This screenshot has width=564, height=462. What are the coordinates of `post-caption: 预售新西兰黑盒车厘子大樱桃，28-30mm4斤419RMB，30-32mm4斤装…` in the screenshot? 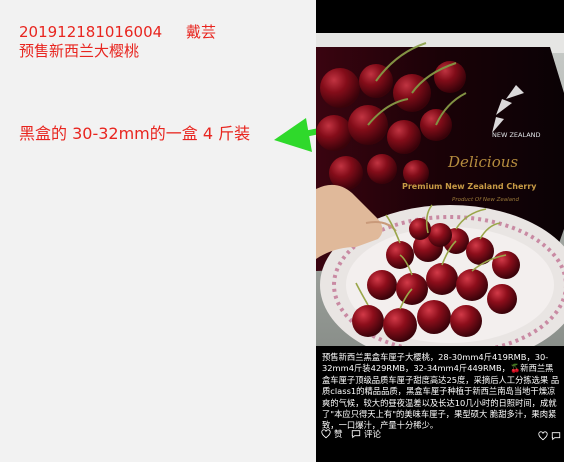 It's located at (441, 391).